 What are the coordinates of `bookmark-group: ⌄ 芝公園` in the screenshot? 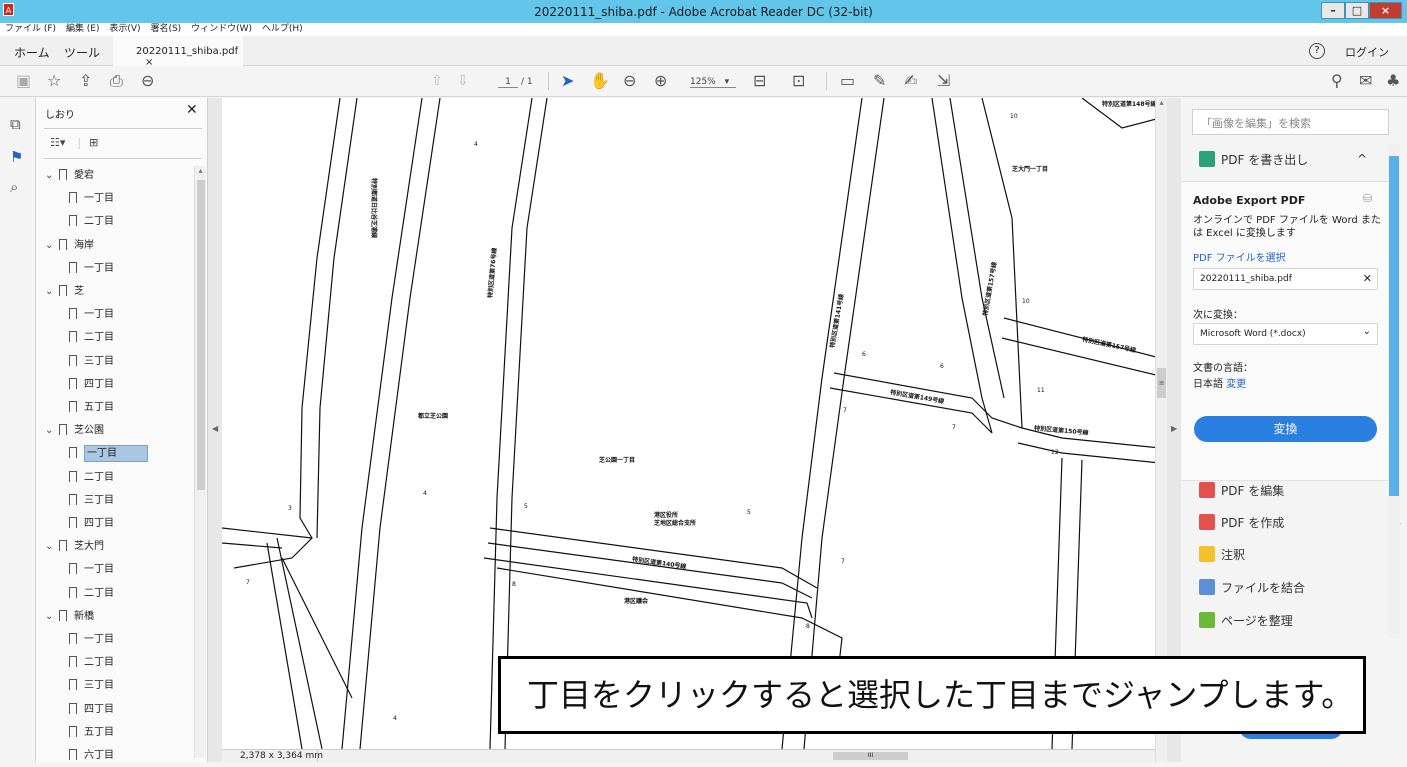 It's located at (74, 430).